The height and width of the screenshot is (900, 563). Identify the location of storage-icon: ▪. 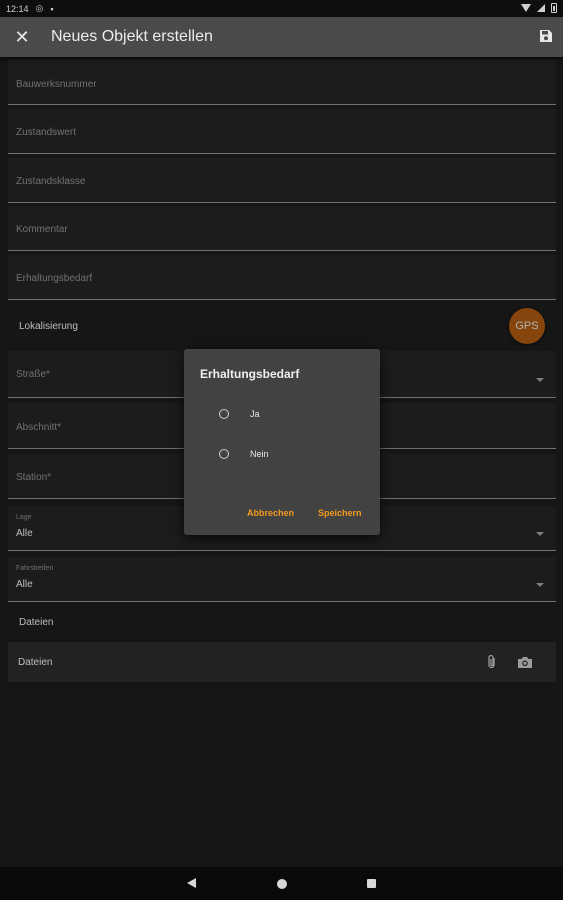
(52, 8).